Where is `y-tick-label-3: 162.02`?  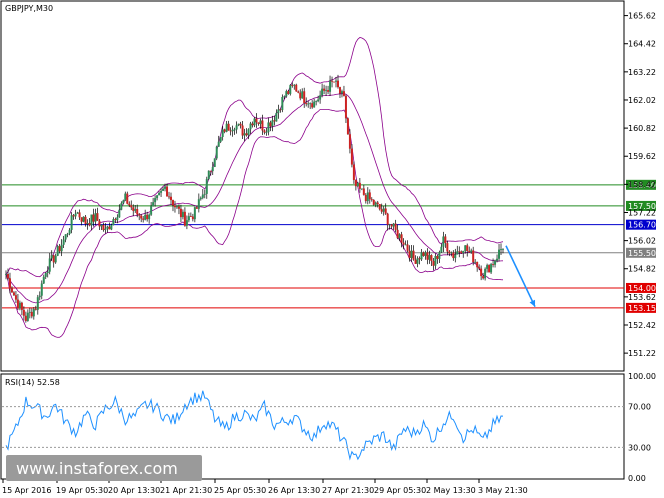
y-tick-label-3: 162.02 is located at coordinates (642, 100).